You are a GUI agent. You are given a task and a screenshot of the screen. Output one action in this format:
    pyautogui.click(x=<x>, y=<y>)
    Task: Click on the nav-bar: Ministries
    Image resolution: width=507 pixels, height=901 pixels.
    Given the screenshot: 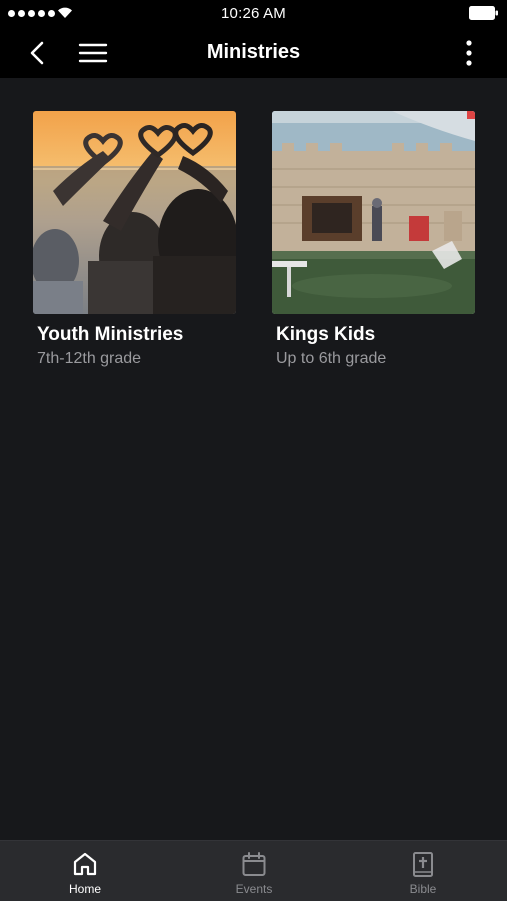 What is the action you would take?
    pyautogui.click(x=253, y=53)
    